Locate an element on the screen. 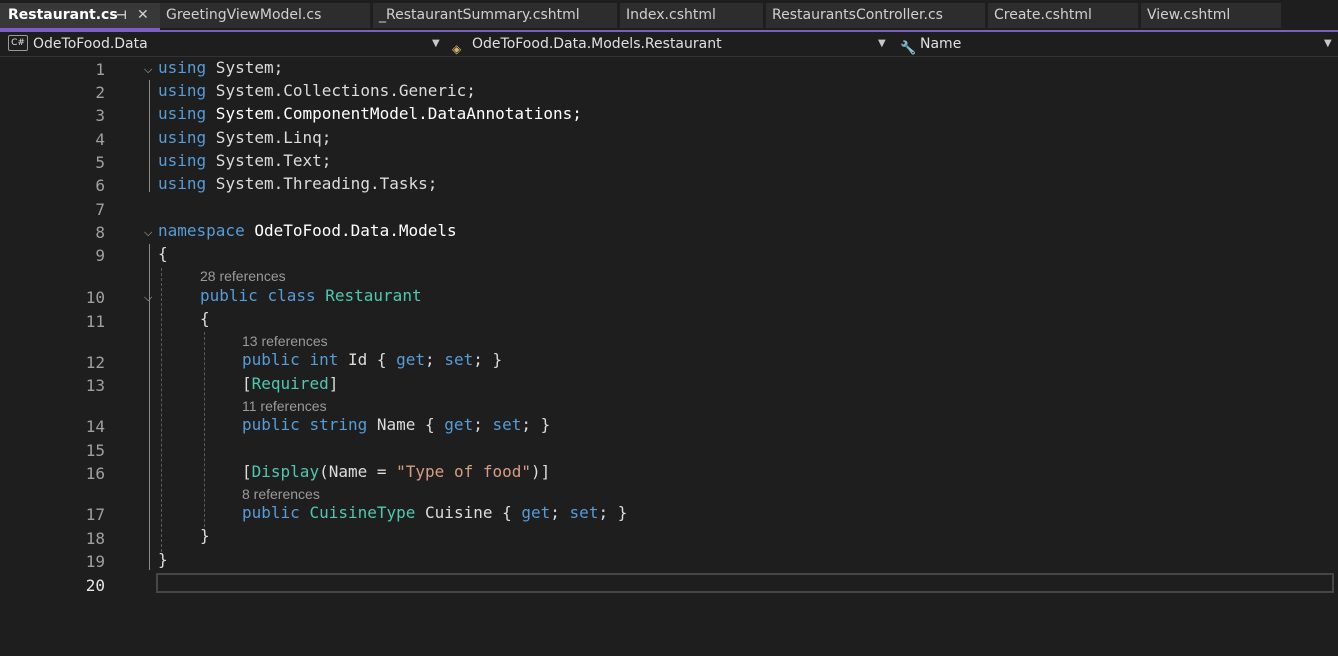  class-icon: ◈ is located at coordinates (457, 49).